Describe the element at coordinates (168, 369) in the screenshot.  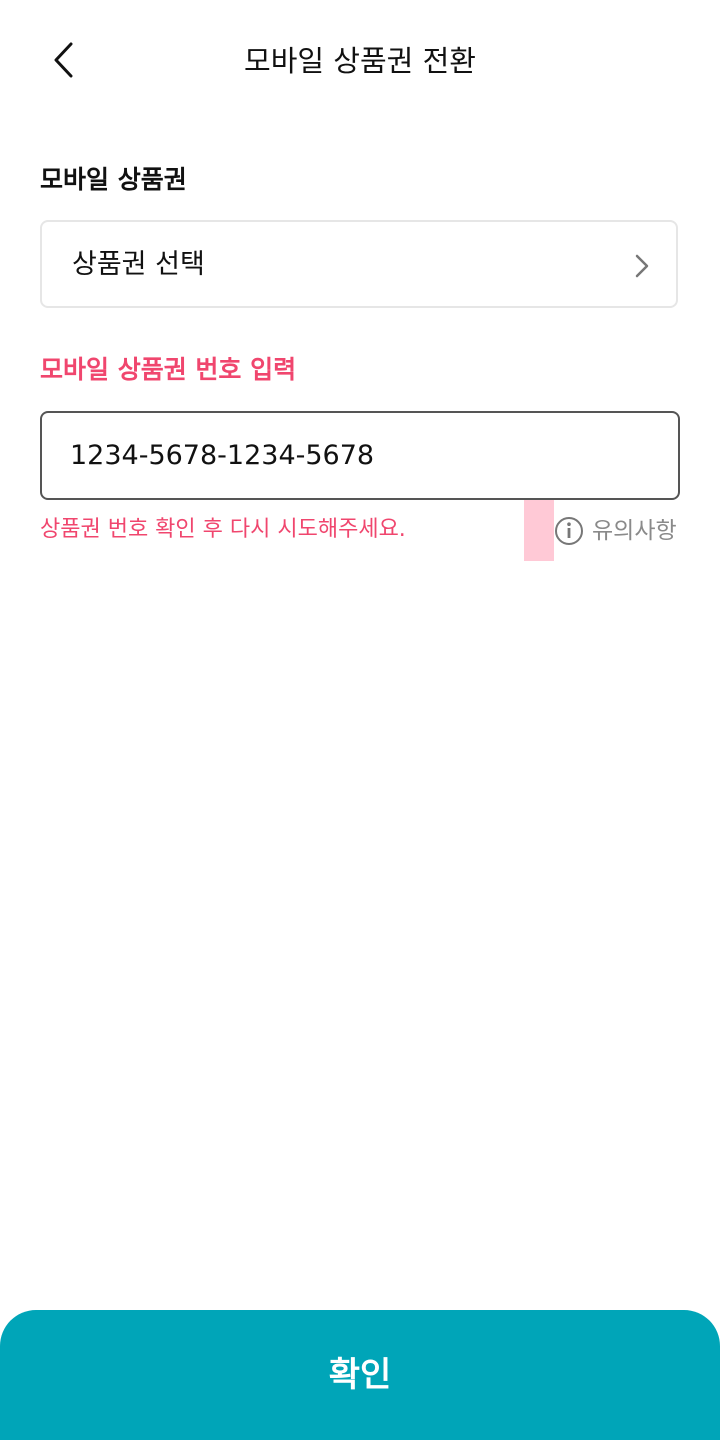
I see `gift-card-number-label: 모바일 상품권 번호 입력` at that location.